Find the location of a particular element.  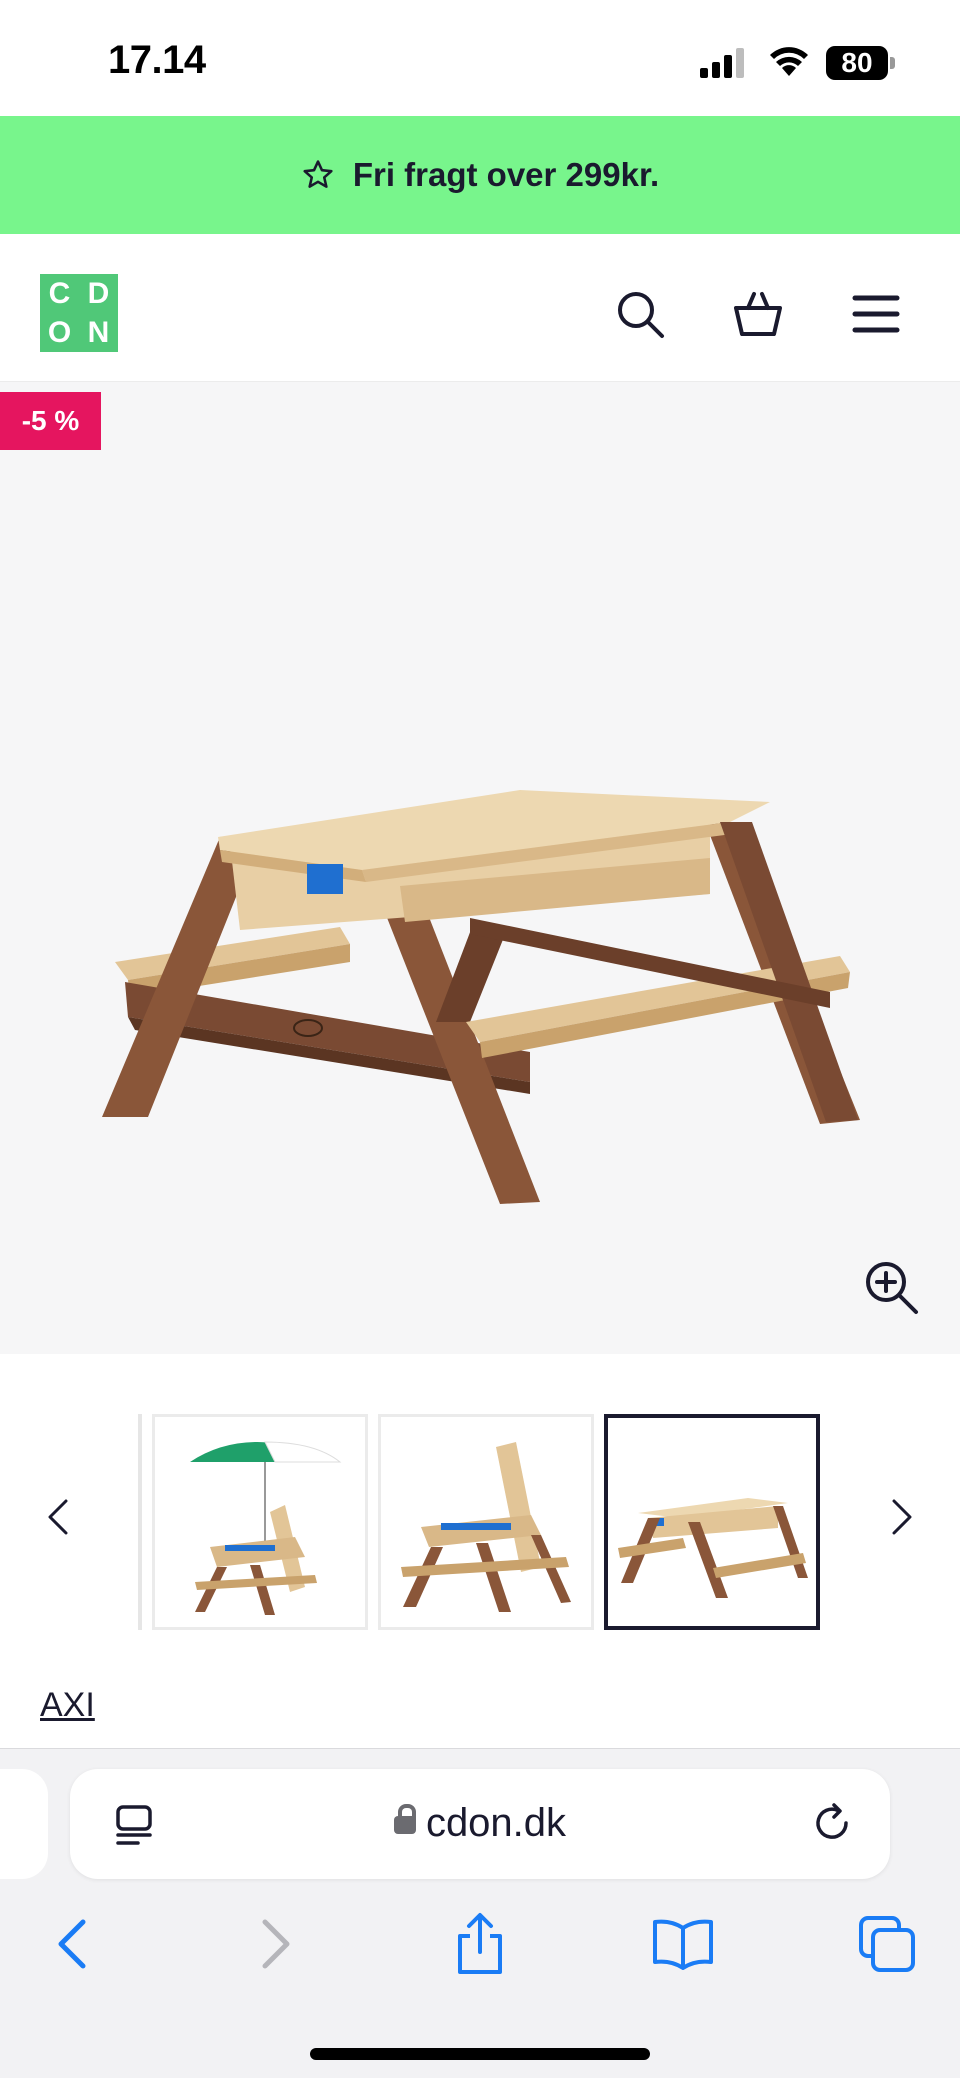

cellular-signal-icon is located at coordinates (722, 63).